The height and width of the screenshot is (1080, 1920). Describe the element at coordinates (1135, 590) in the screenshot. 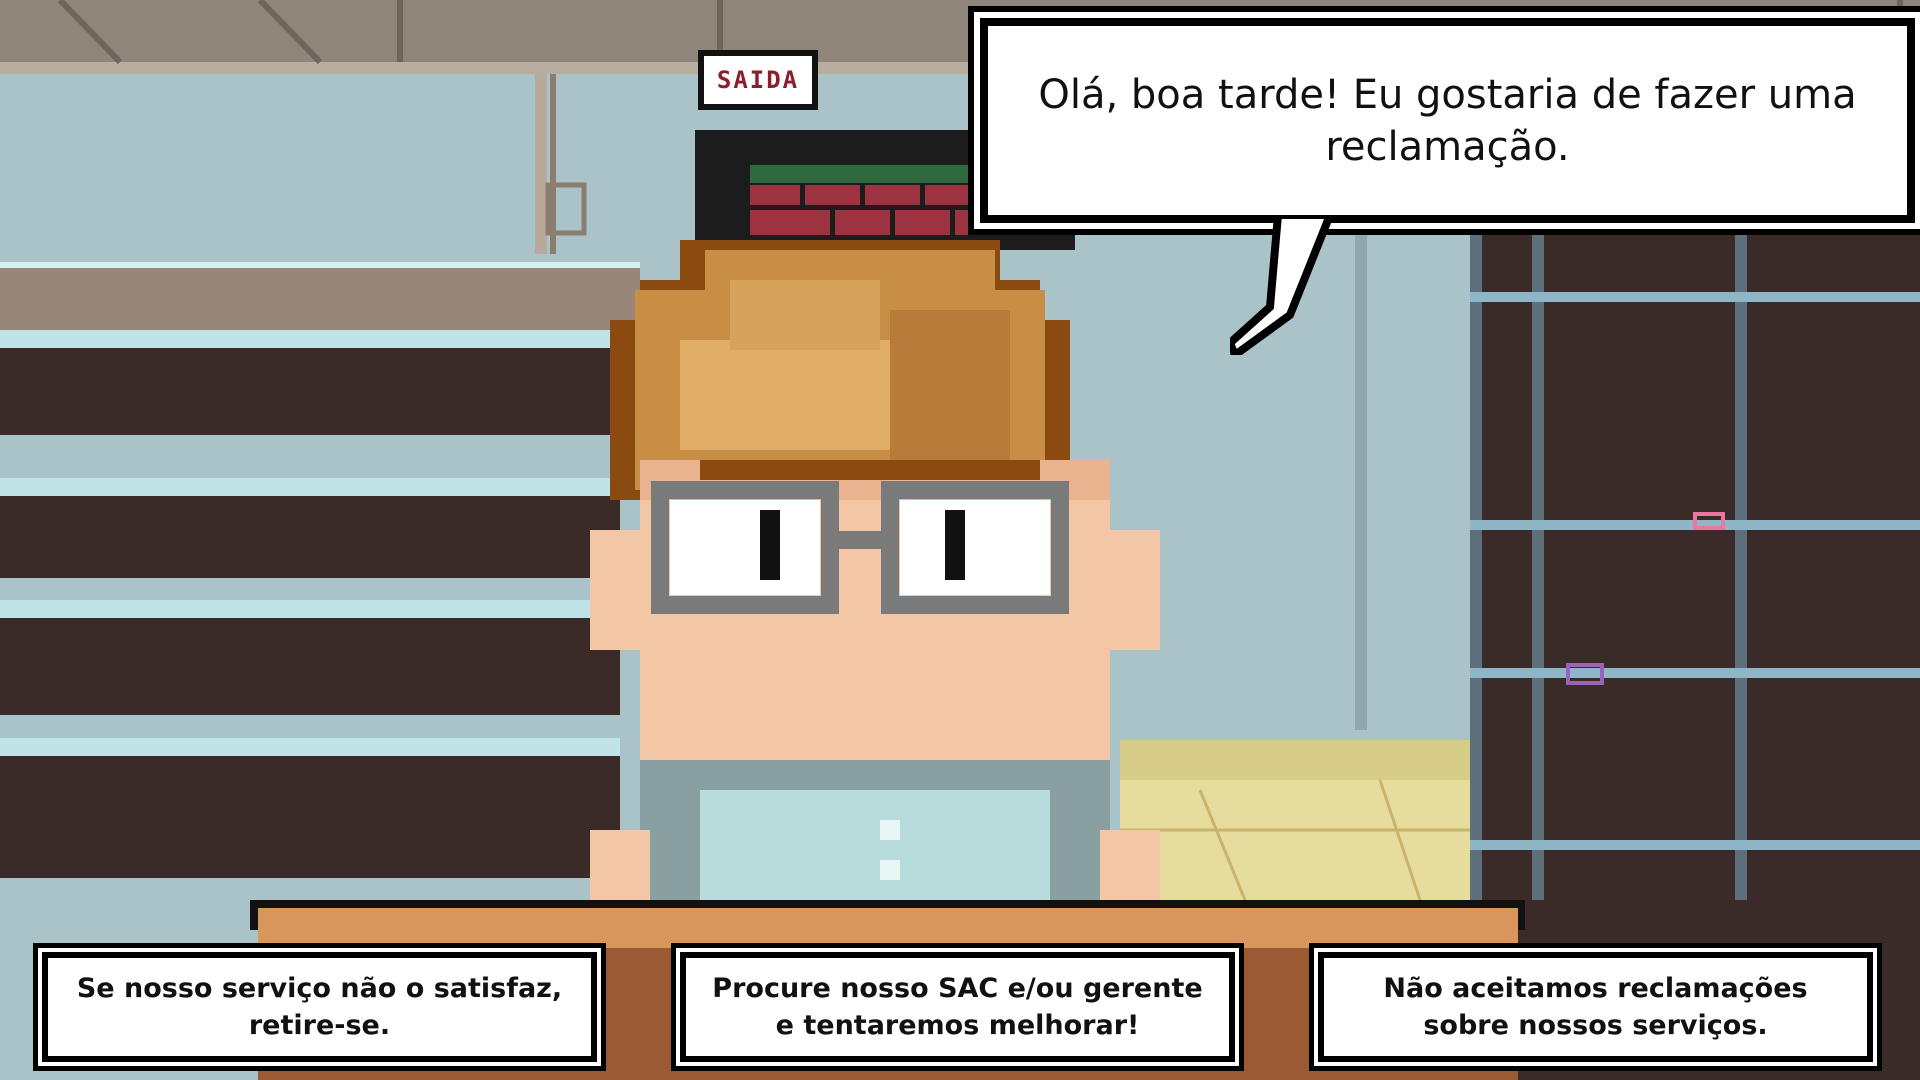

I see `right-ear` at that location.